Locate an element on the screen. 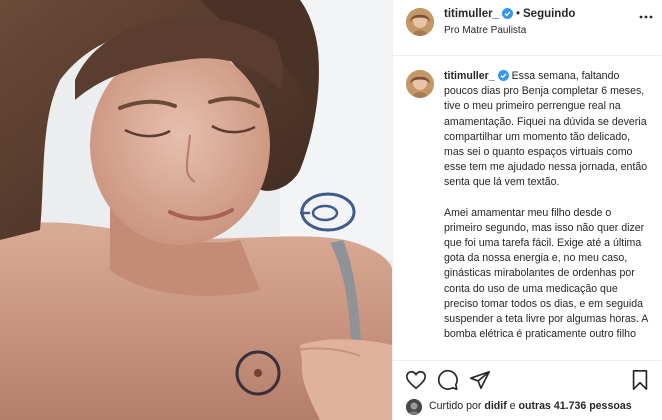 This screenshot has height=420, width=662. author-avatar is located at coordinates (420, 22).